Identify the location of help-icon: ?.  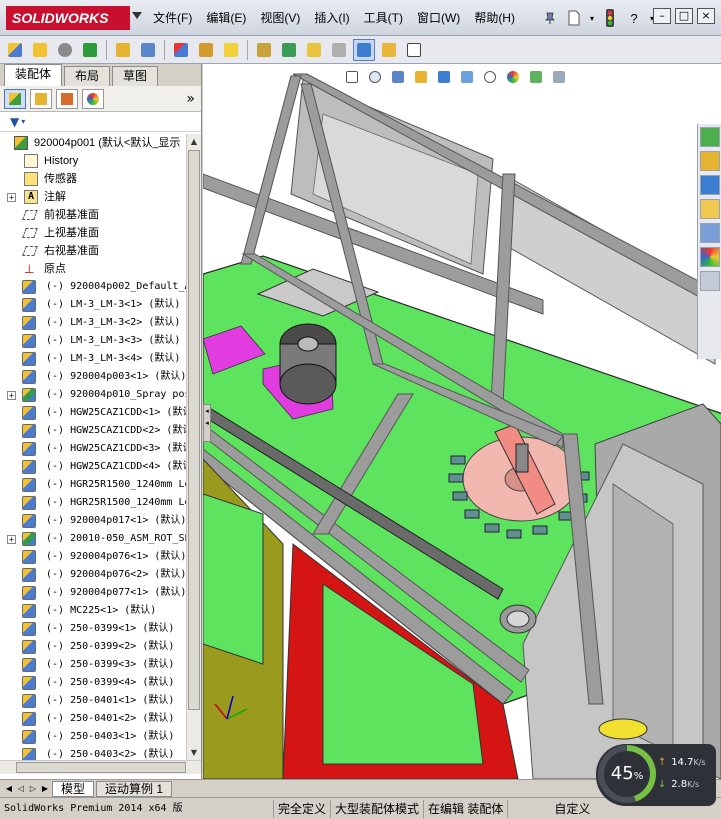
(634, 18).